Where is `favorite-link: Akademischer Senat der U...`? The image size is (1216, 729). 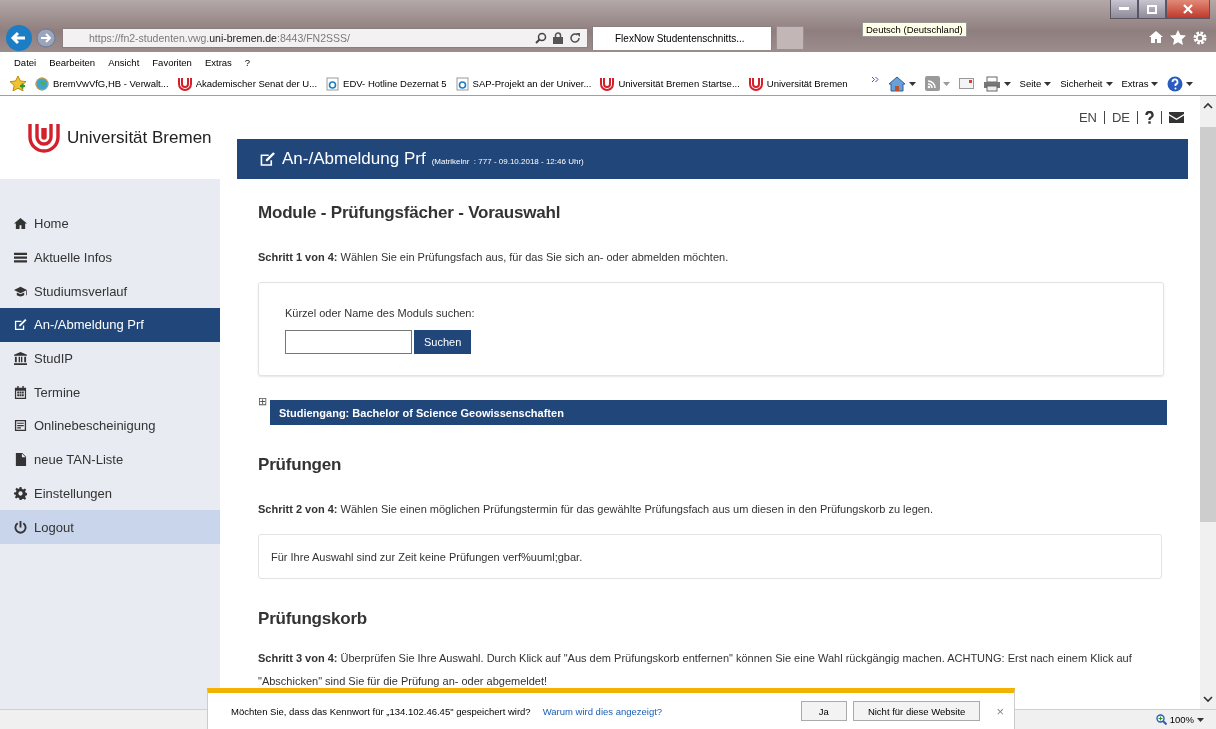 favorite-link: Akademischer Senat der U... is located at coordinates (247, 83).